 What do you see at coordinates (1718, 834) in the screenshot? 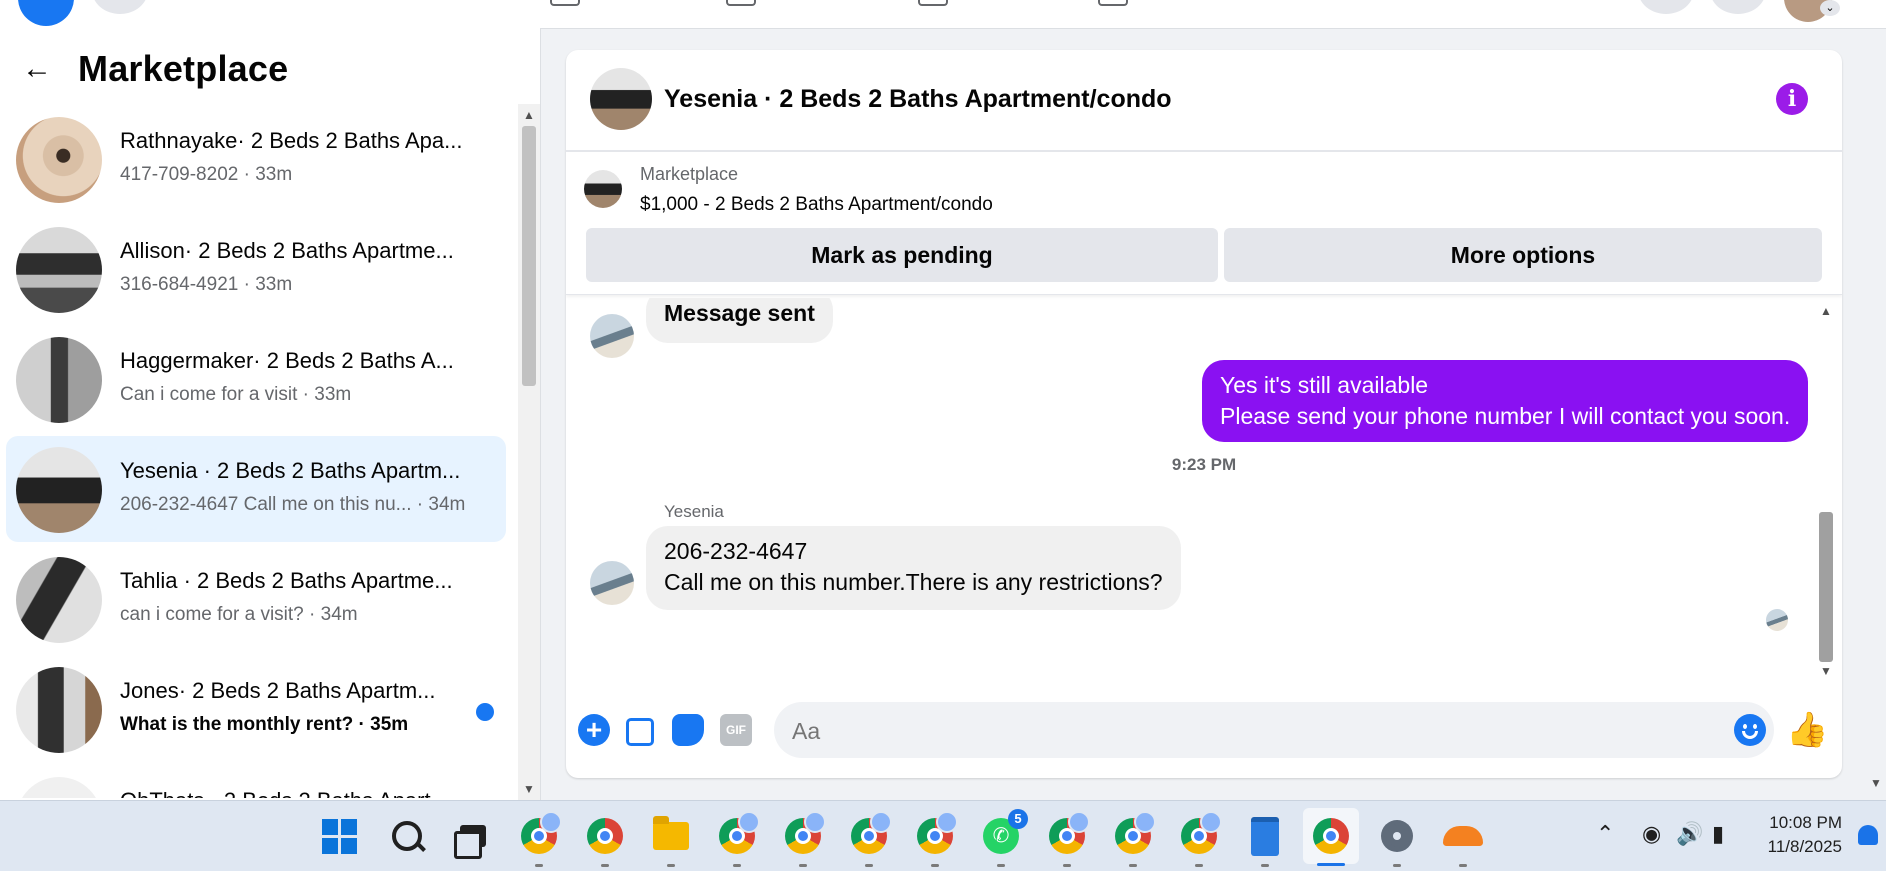
I see `battery-icon: ▮` at bounding box center [1718, 834].